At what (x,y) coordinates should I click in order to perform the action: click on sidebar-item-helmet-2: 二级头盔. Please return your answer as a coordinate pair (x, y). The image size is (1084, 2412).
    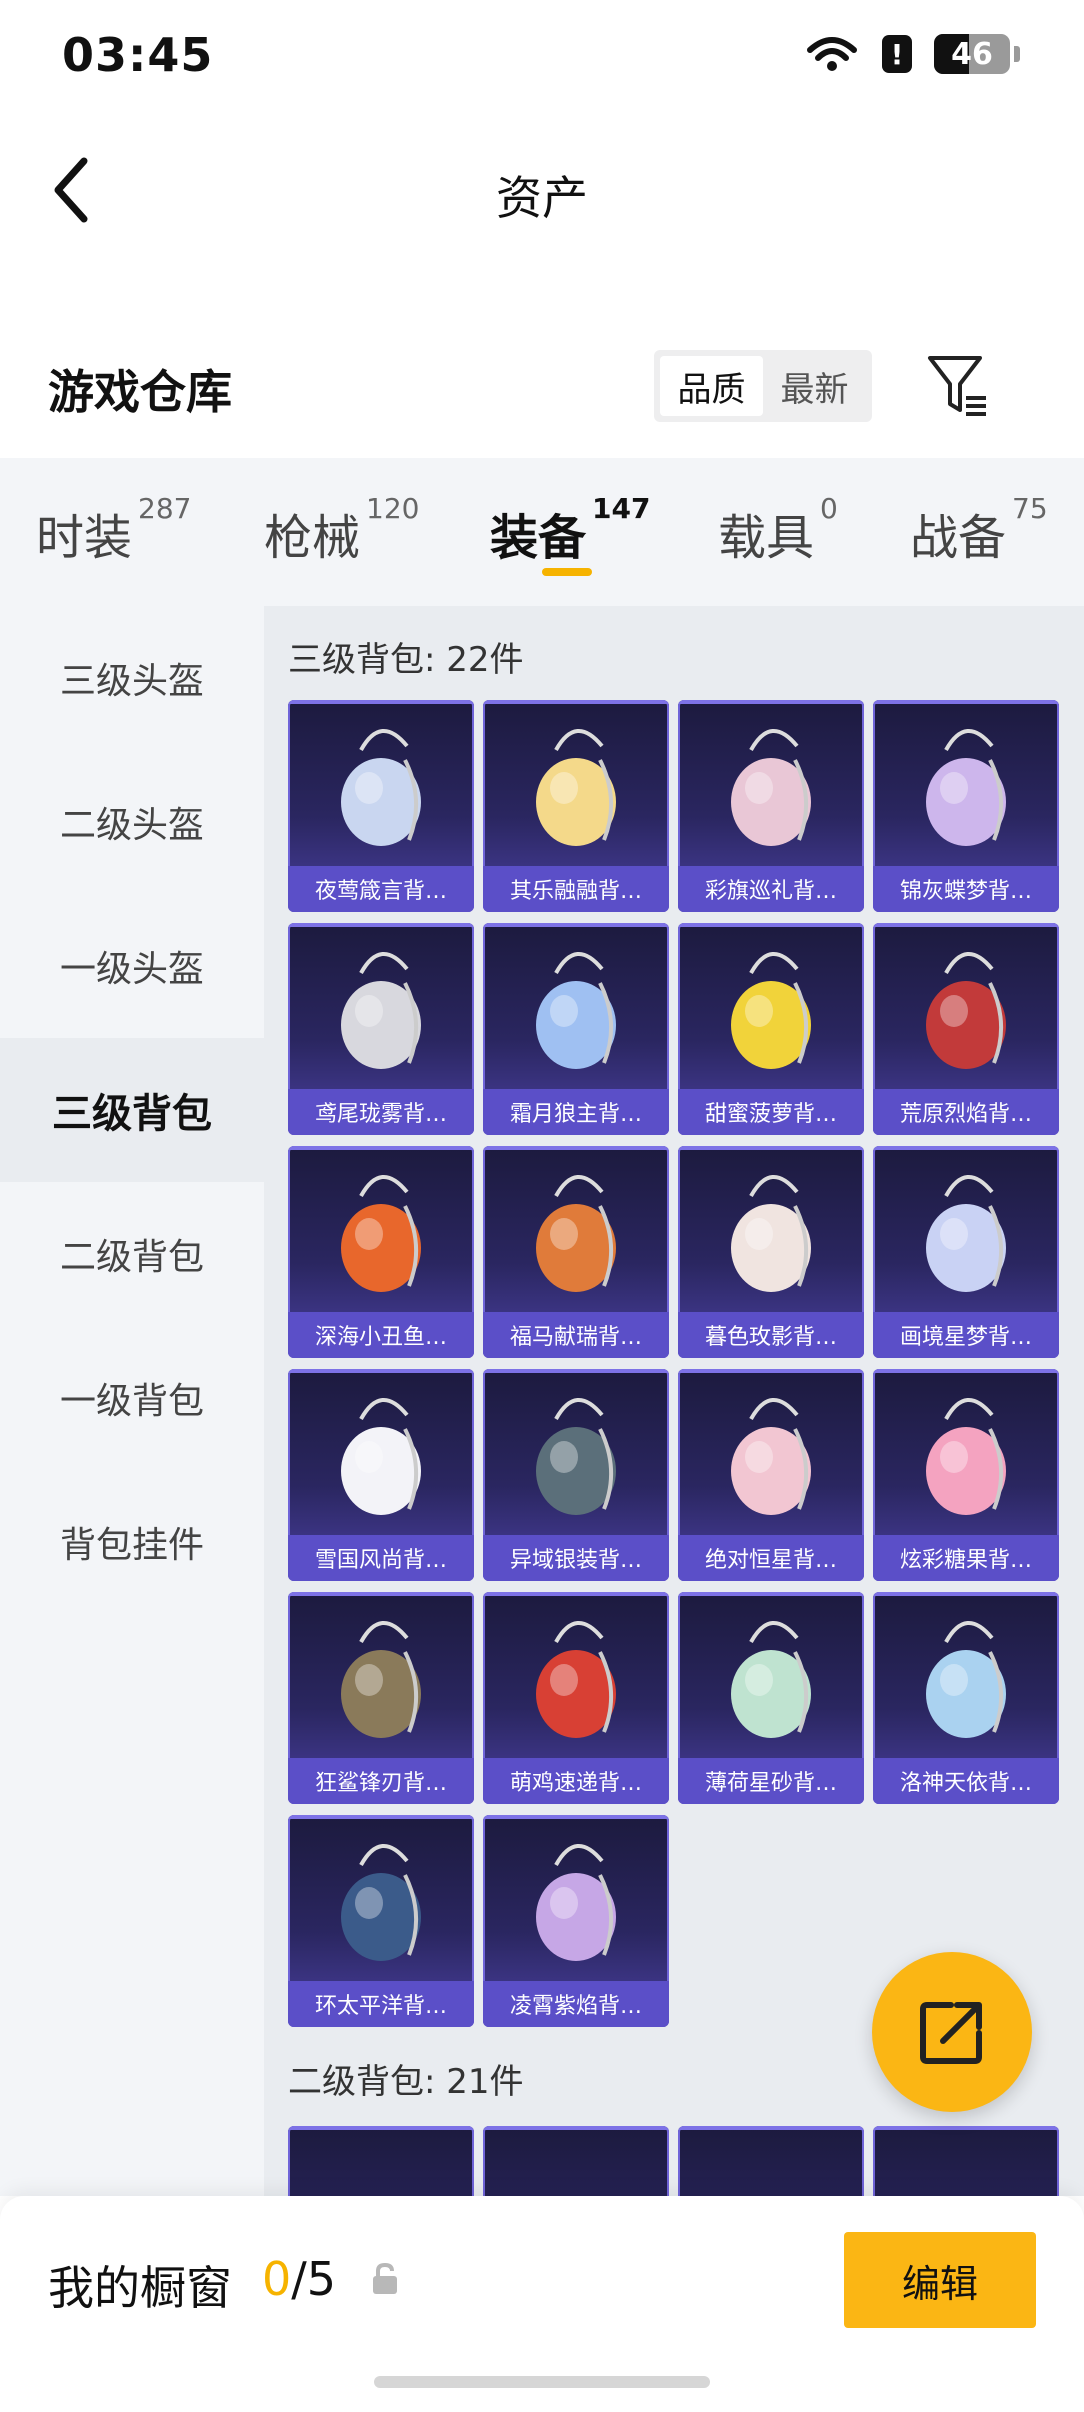
    Looking at the image, I should click on (132, 822).